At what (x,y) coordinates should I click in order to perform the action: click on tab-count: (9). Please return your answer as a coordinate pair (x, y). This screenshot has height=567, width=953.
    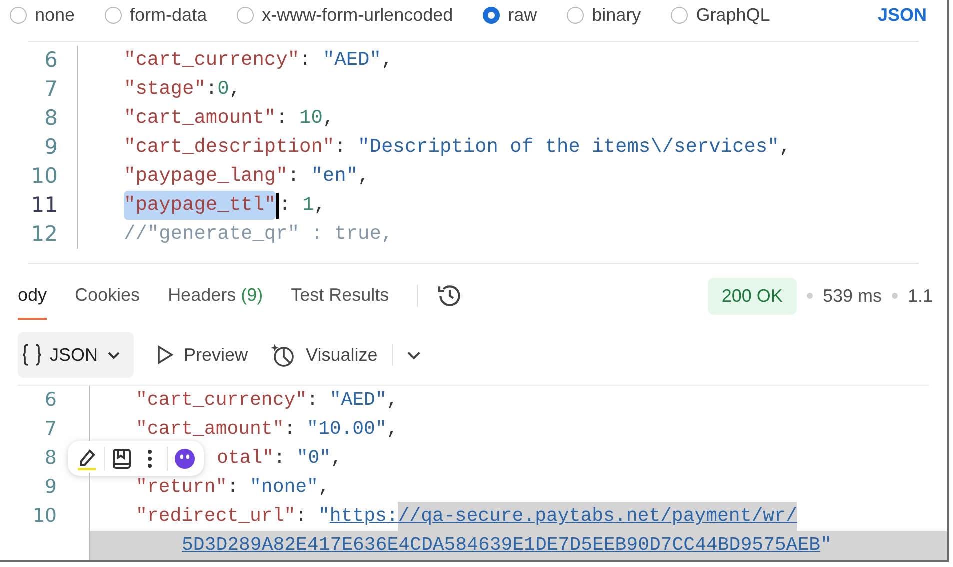
    Looking at the image, I should click on (252, 295).